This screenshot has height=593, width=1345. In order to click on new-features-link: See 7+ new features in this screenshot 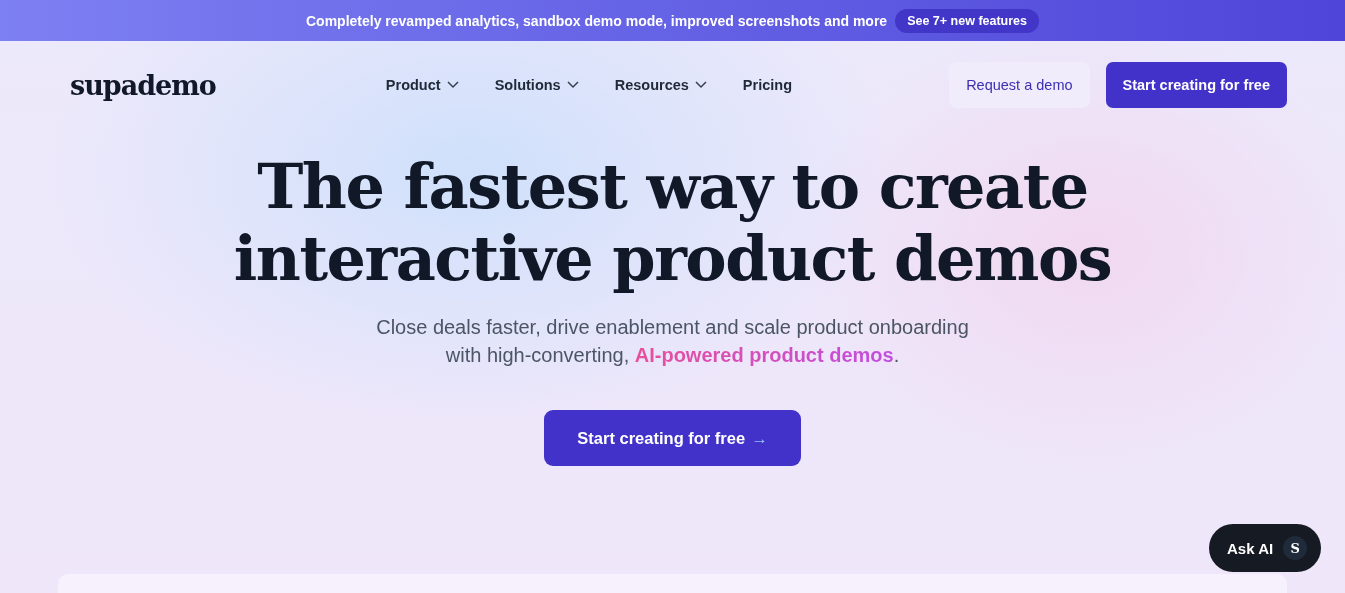, I will do `click(967, 20)`.